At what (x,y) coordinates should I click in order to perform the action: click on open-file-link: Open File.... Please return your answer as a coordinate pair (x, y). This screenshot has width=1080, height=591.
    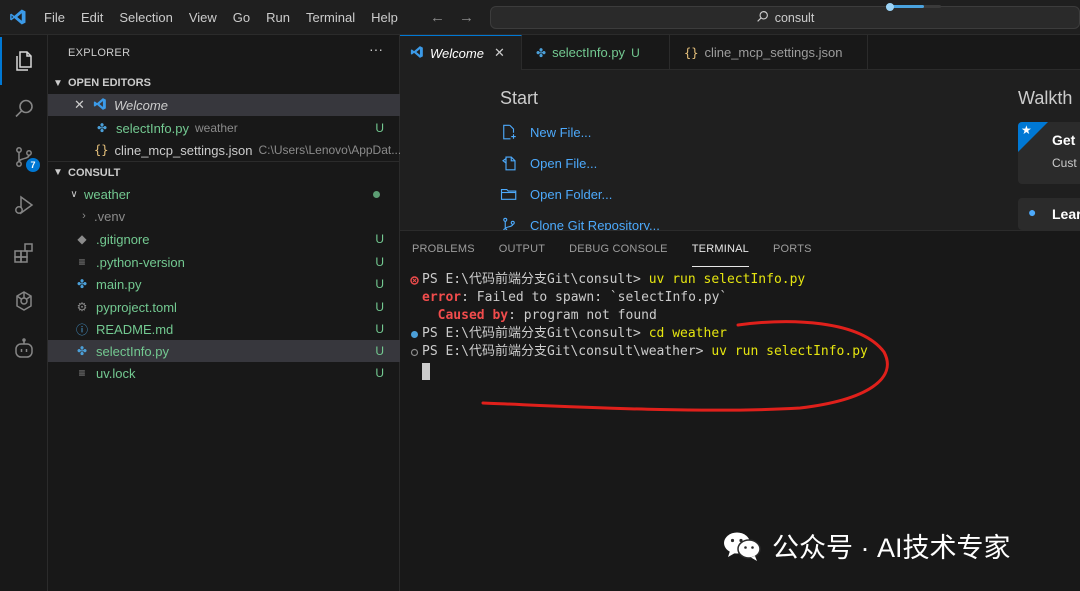
    Looking at the image, I should click on (548, 163).